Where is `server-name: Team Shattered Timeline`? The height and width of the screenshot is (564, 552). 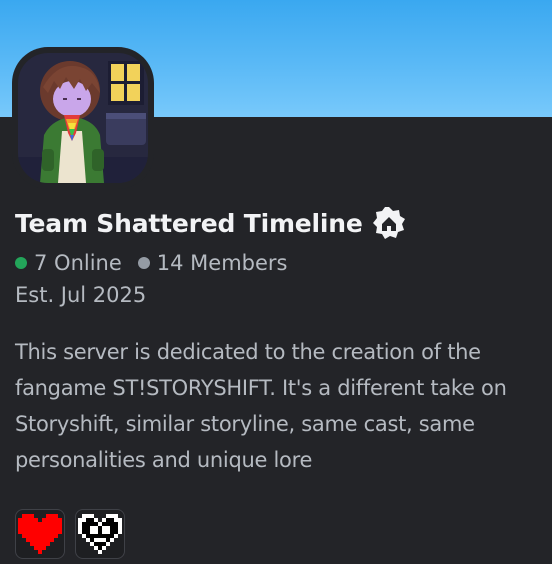 server-name: Team Shattered Timeline is located at coordinates (210, 223).